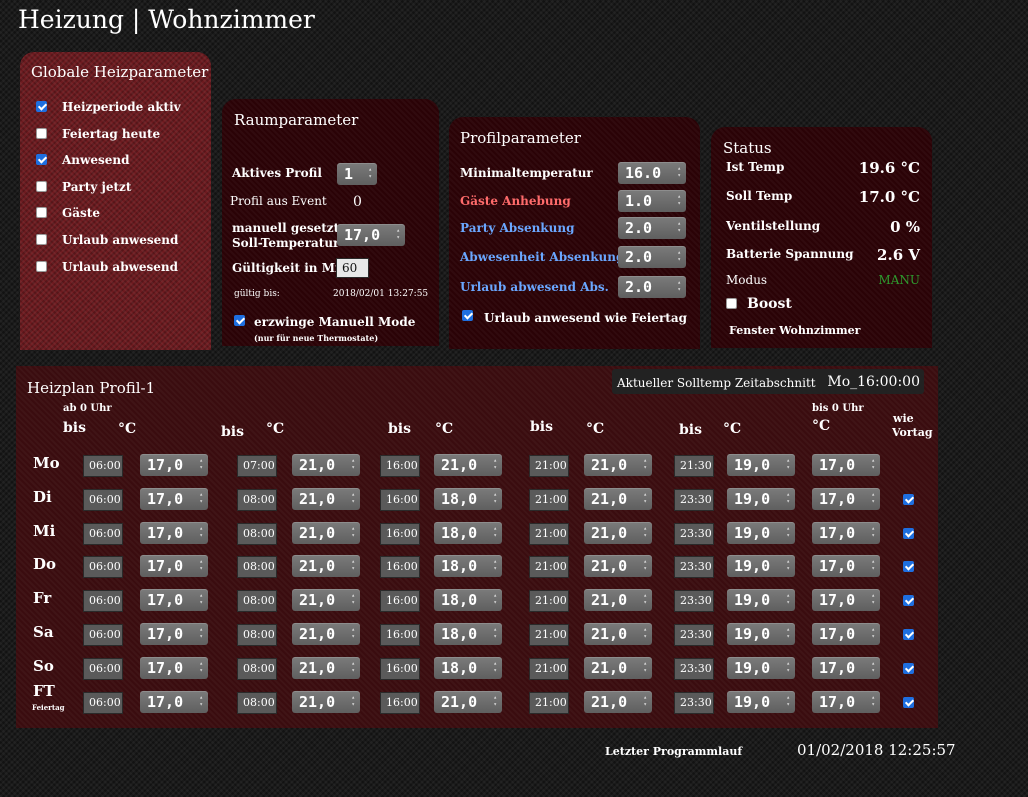 This screenshot has height=797, width=1028. I want to click on manuell-temp-select: 17,0, so click(371, 235).